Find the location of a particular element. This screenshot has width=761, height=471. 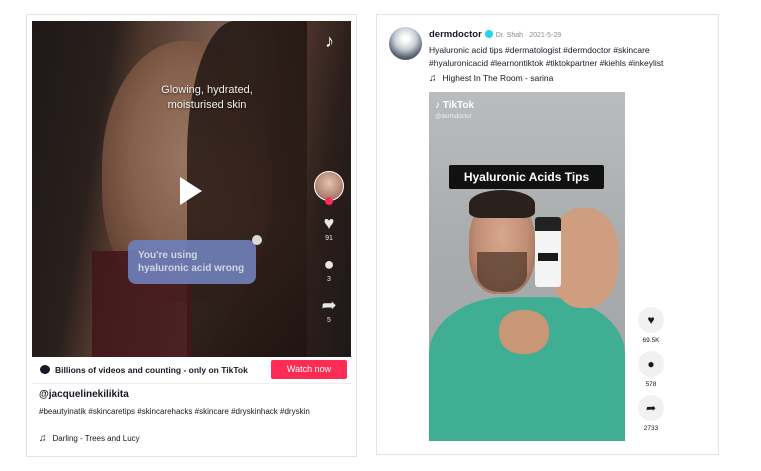

like-count: 91 is located at coordinates (329, 238).